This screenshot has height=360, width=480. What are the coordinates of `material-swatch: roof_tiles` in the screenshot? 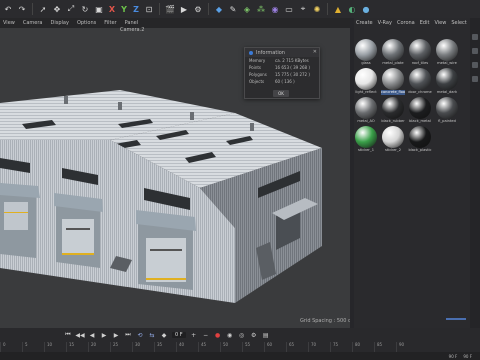 It's located at (420, 52).